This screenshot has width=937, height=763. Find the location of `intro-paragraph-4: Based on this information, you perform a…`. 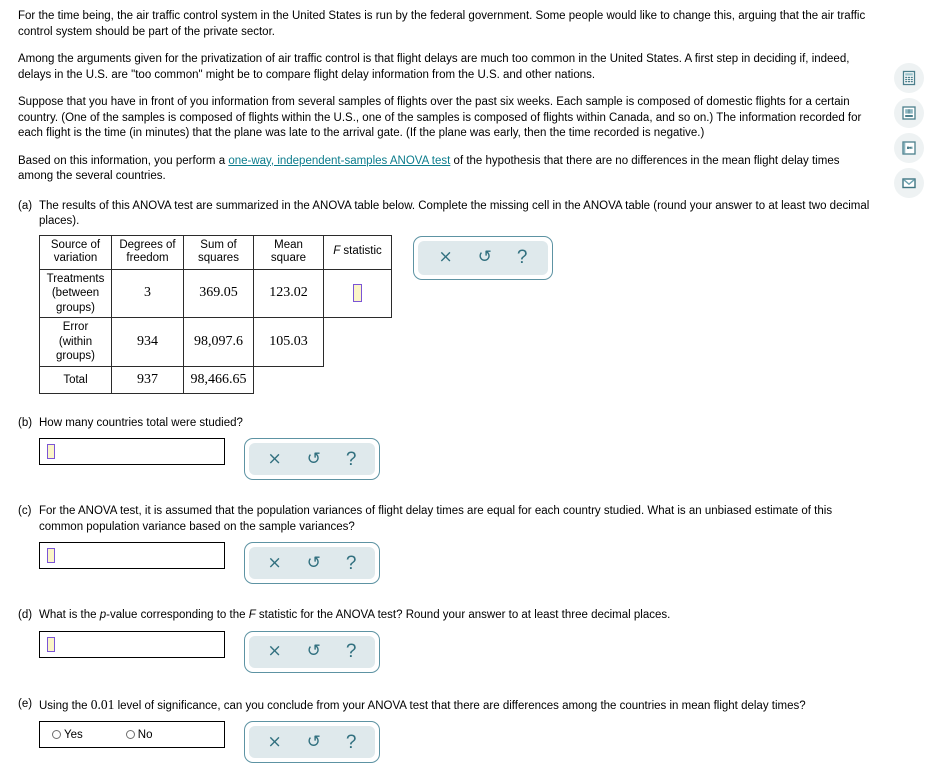

intro-paragraph-4: Based on this information, you perform a… is located at coordinates (447, 169).